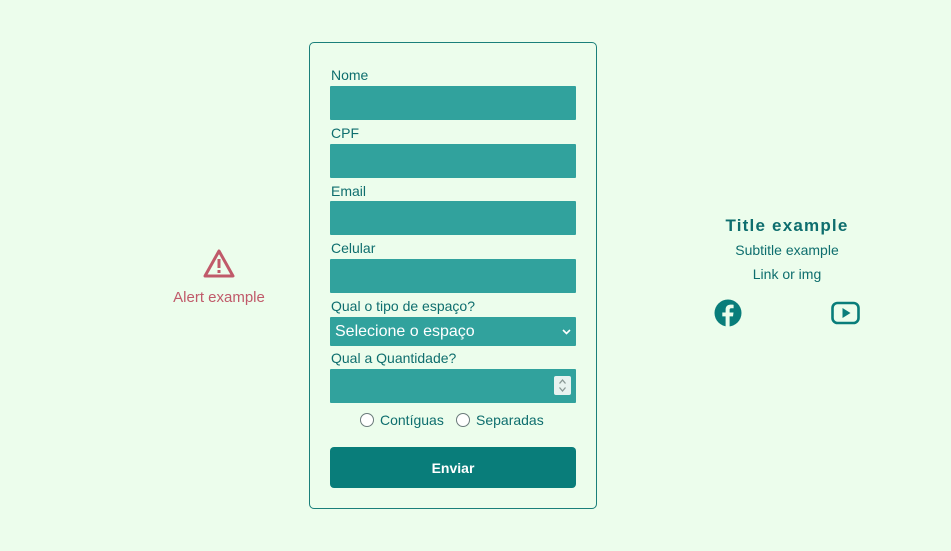 The height and width of the screenshot is (551, 951). What do you see at coordinates (345, 133) in the screenshot?
I see `cpf-label: CPF` at bounding box center [345, 133].